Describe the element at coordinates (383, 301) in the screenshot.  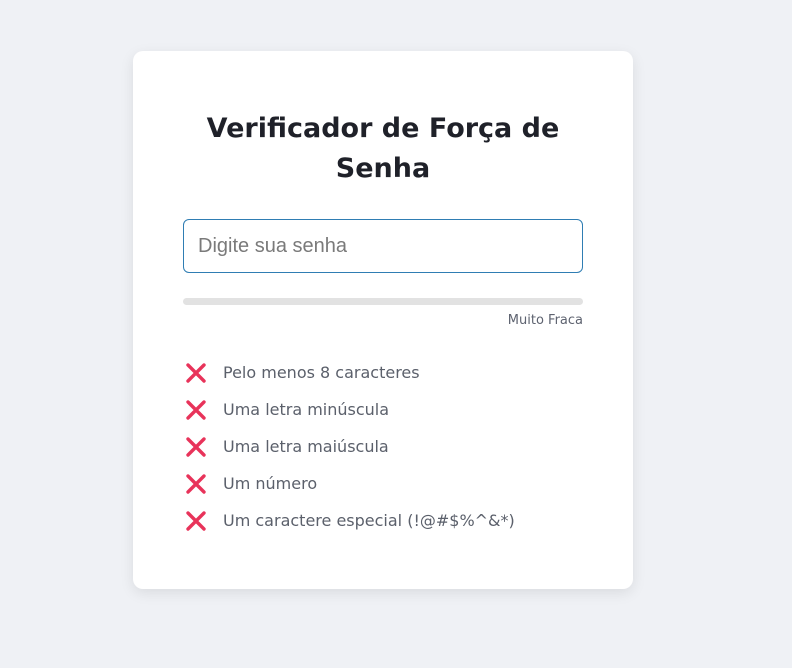
I see `strength-meter` at that location.